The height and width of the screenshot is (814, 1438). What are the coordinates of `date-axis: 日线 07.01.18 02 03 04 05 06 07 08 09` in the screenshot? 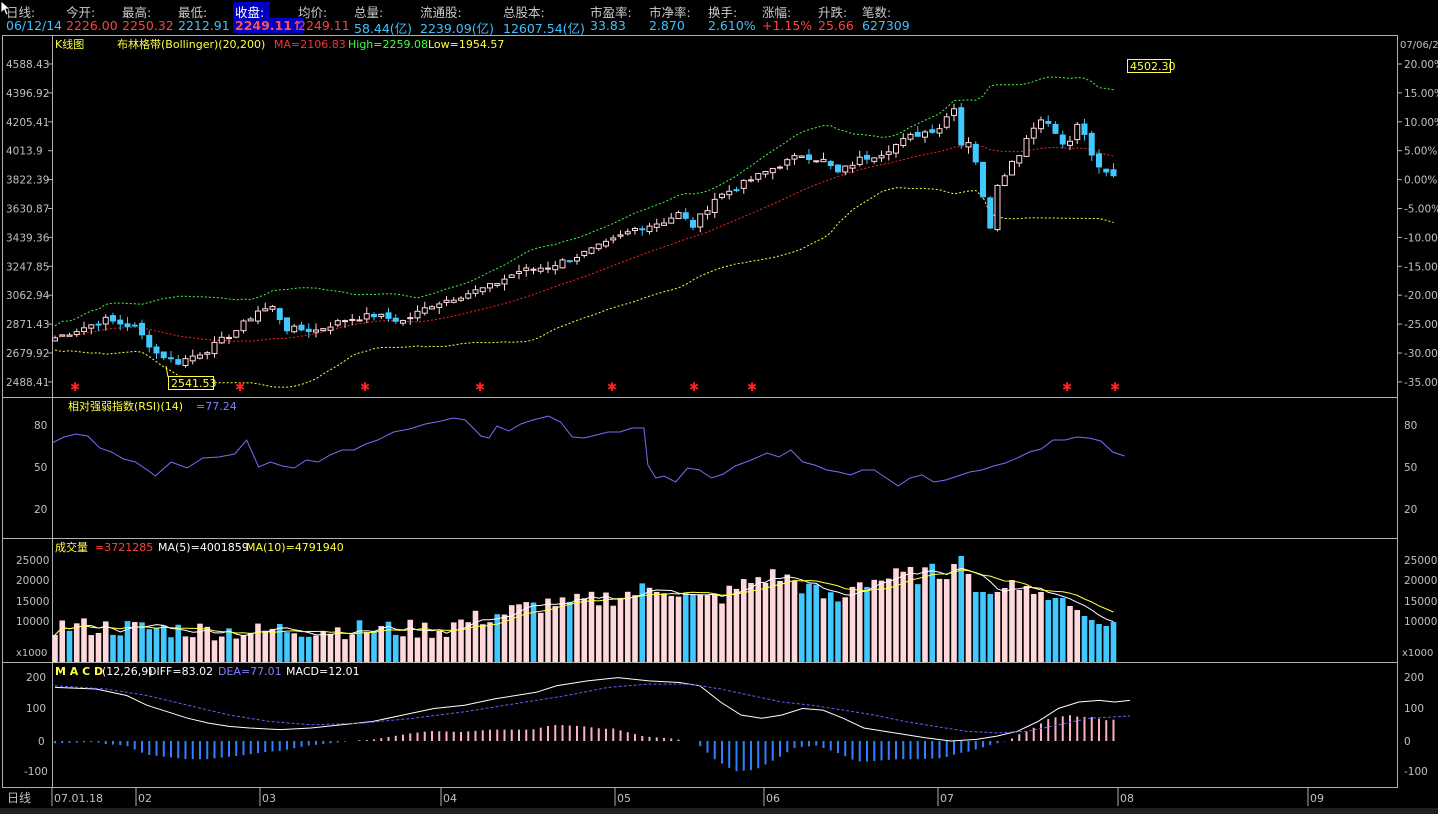 It's located at (665, 797).